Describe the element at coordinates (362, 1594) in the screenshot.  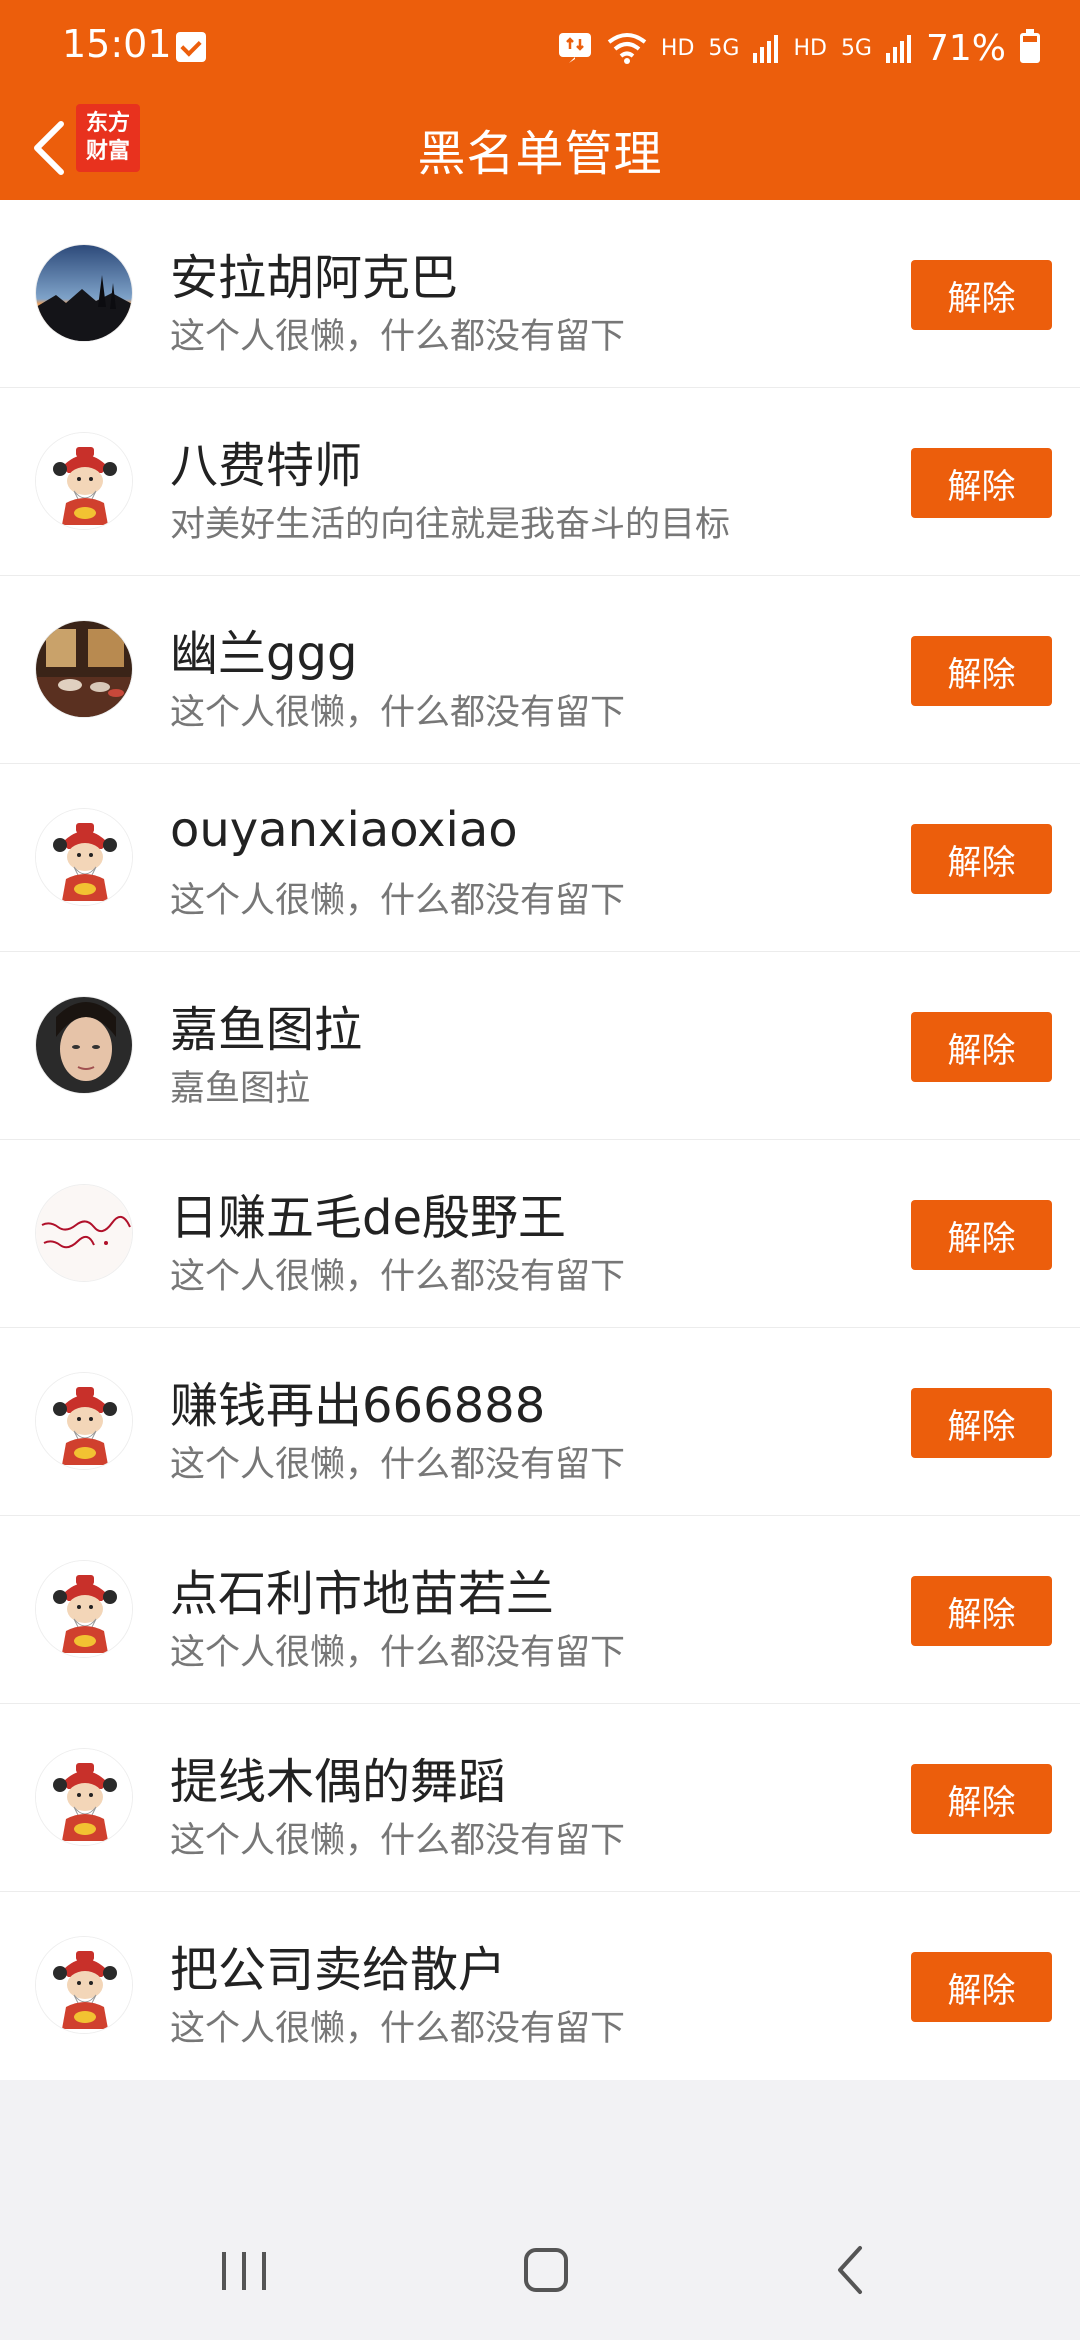
I see `user-name: 点石利市地苗若兰` at that location.